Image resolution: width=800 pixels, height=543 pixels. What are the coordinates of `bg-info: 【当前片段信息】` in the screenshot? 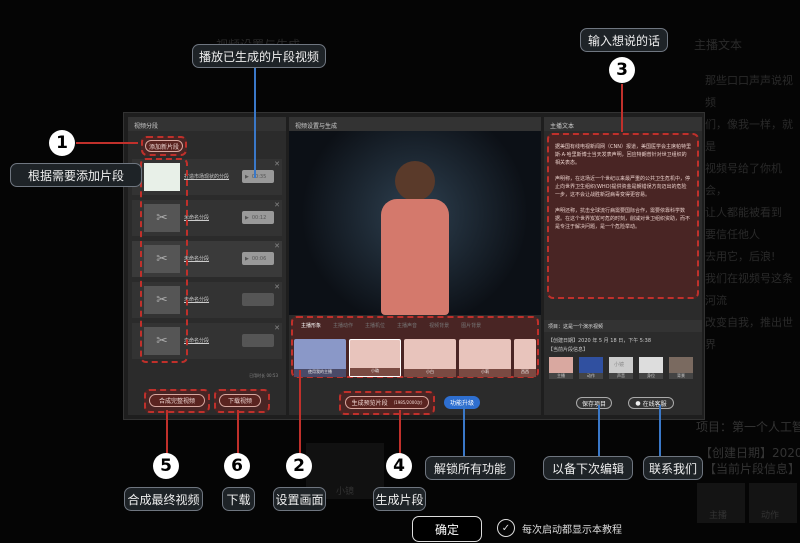 It's located at (752, 469).